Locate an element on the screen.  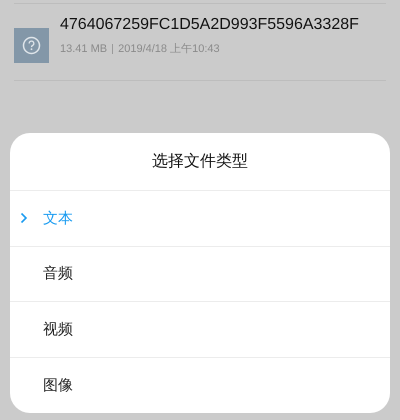
chevron-icon is located at coordinates (24, 218).